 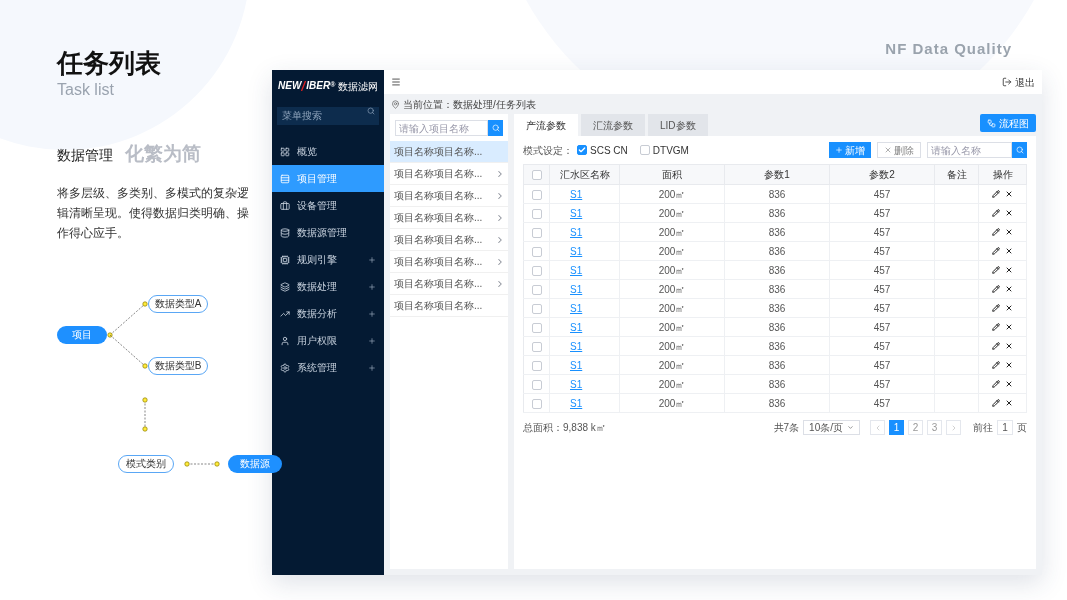 What do you see at coordinates (127, 319) in the screenshot?
I see `connector-line` at bounding box center [127, 319].